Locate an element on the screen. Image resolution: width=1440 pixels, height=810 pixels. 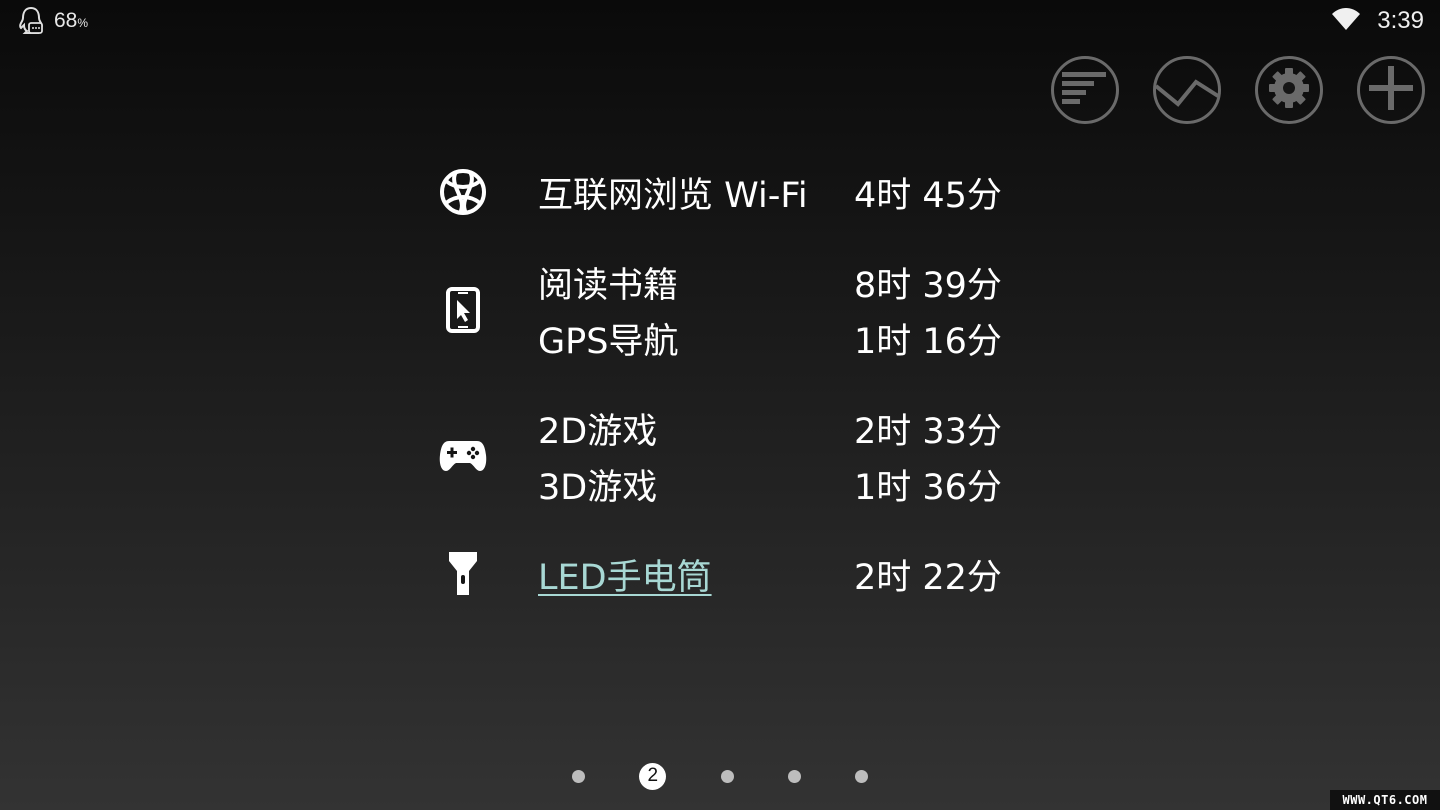
usage-item-time: 1时 16分 is located at coordinates (928, 341).